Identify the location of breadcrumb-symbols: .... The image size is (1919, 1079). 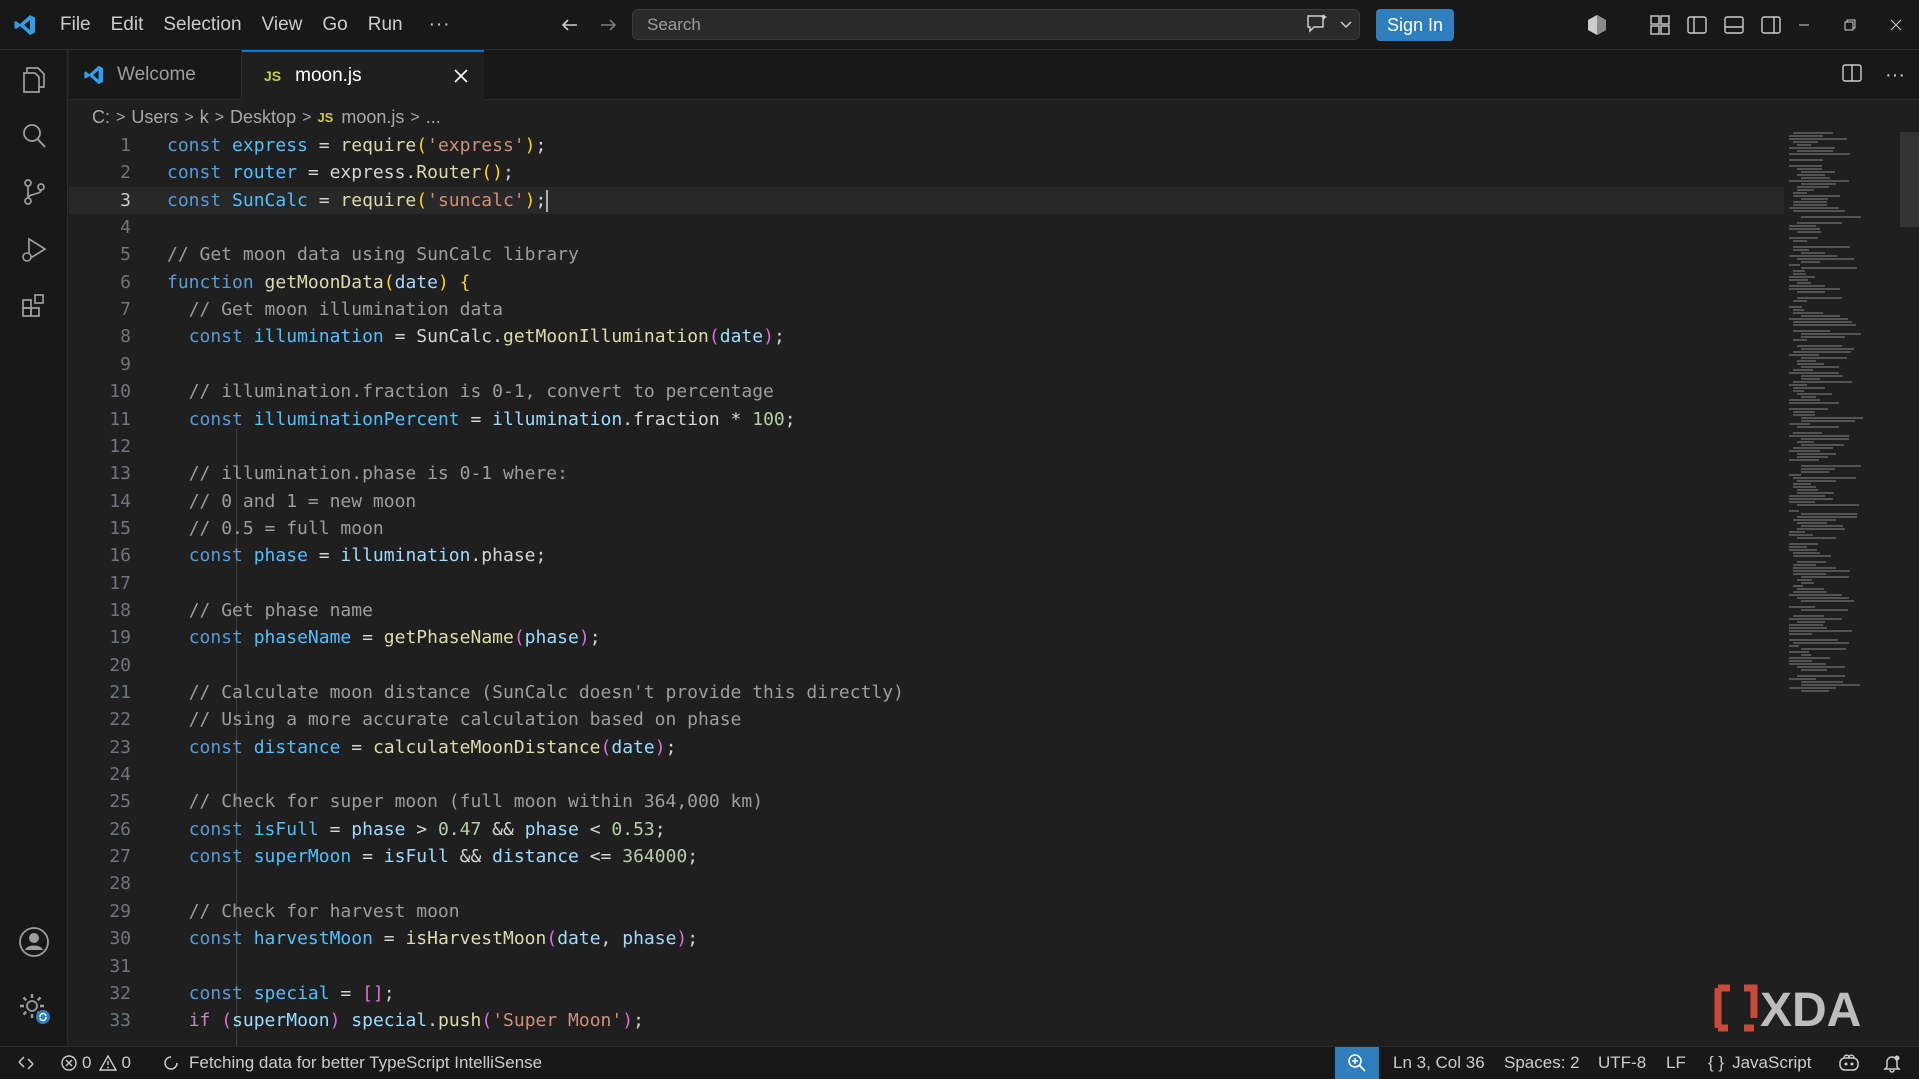
(433, 117).